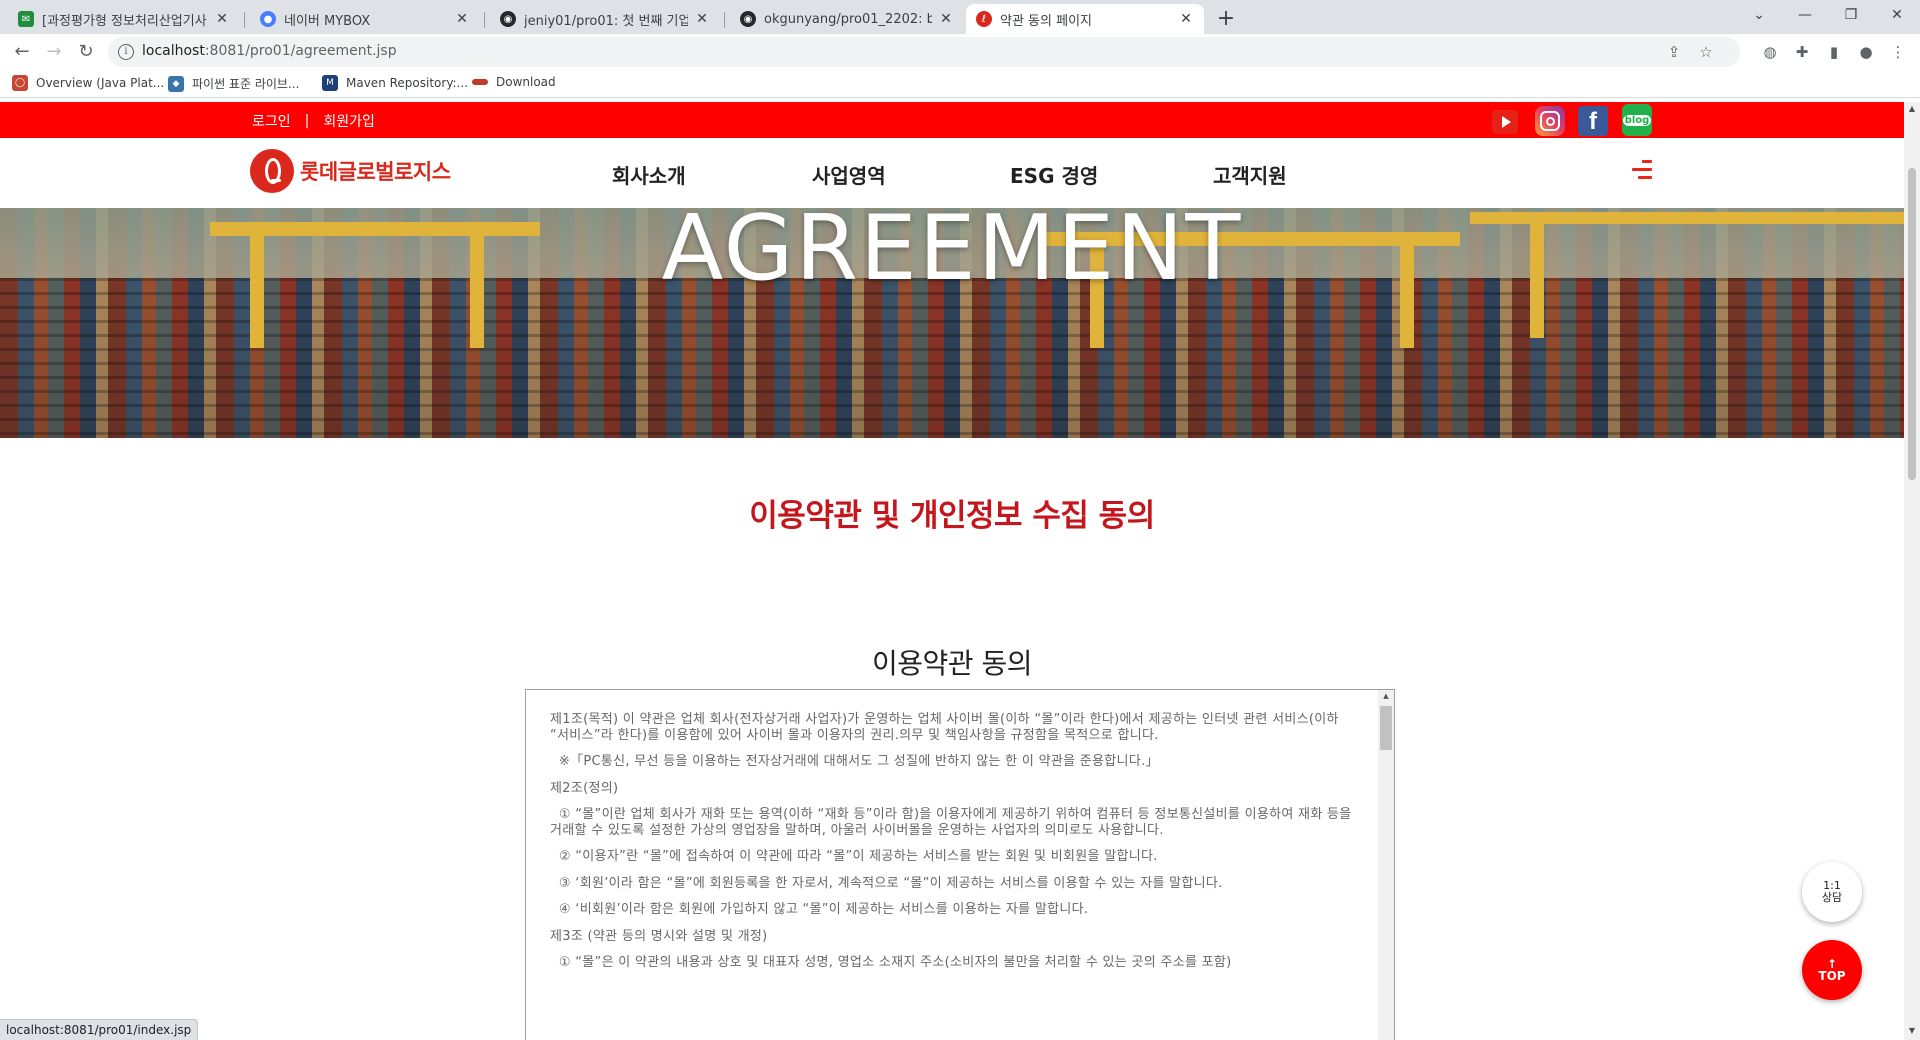 This screenshot has height=1040, width=1920. What do you see at coordinates (272, 171) in the screenshot?
I see `lotte-logo-icon` at bounding box center [272, 171].